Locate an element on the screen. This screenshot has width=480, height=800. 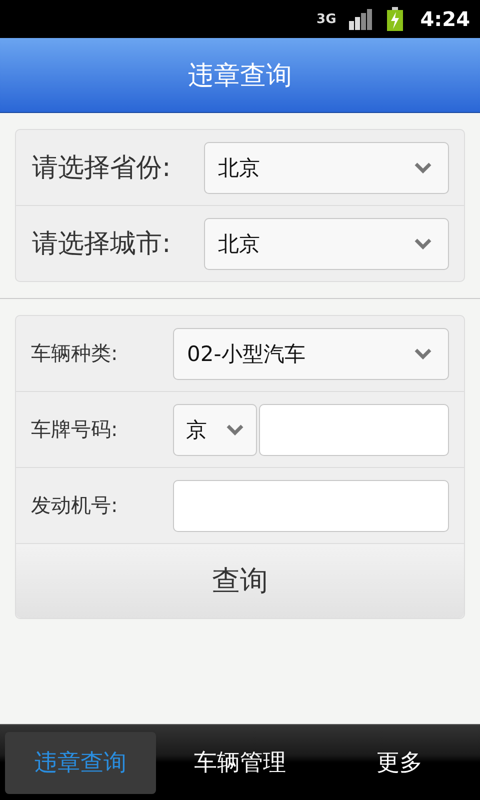
field-label: 发动机号: is located at coordinates (75, 505).